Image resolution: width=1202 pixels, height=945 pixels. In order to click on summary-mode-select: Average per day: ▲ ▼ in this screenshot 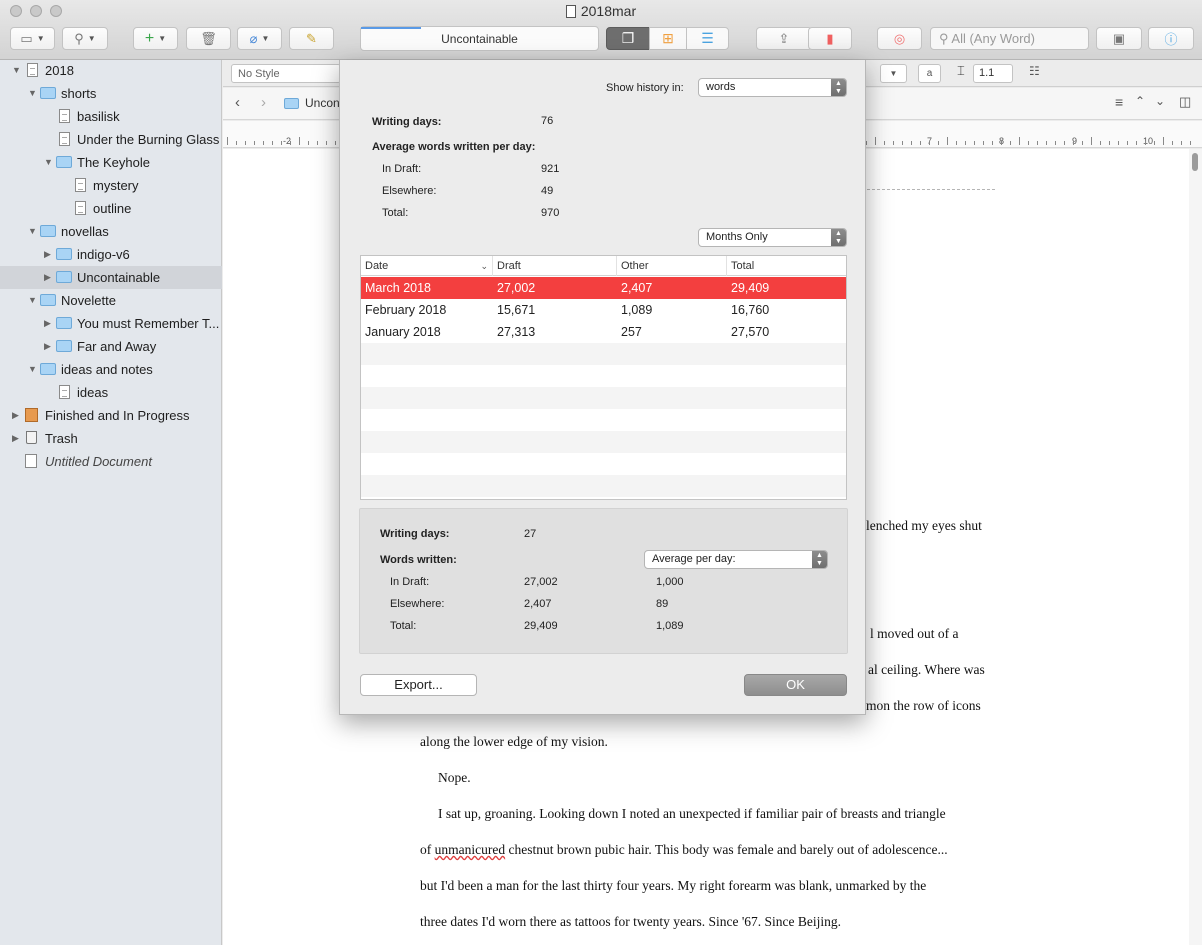, I will do `click(736, 559)`.